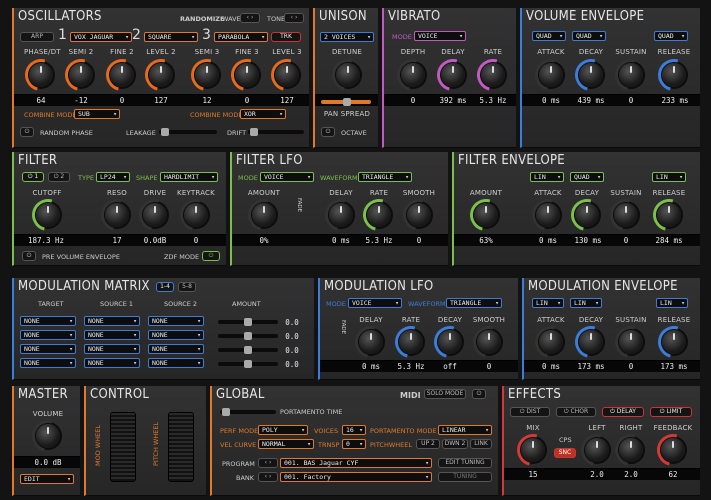 This screenshot has width=711, height=500. I want to click on fine3-knob, so click(247, 75).